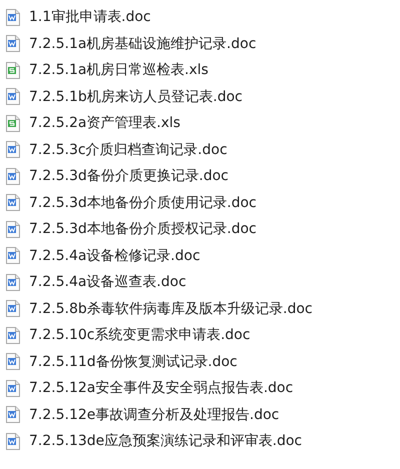 The height and width of the screenshot is (469, 400). I want to click on file-name: 7.2.5.12a安全事件及安全弱点报告表.doc, so click(161, 388).